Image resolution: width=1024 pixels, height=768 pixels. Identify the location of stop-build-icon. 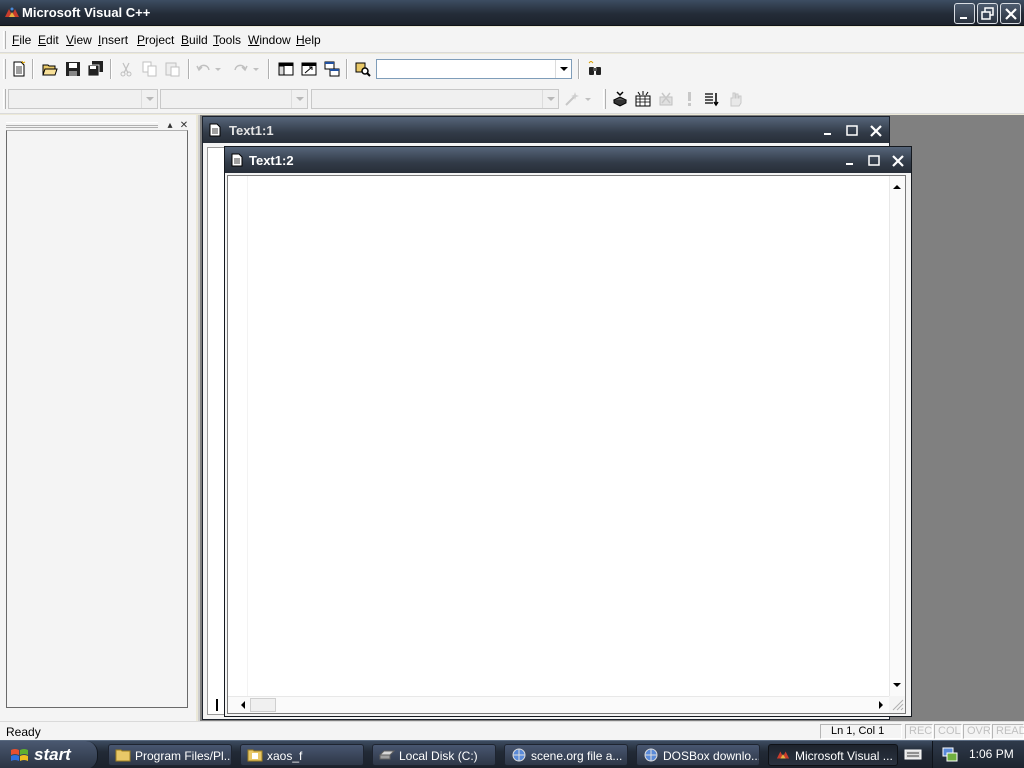
(666, 99).